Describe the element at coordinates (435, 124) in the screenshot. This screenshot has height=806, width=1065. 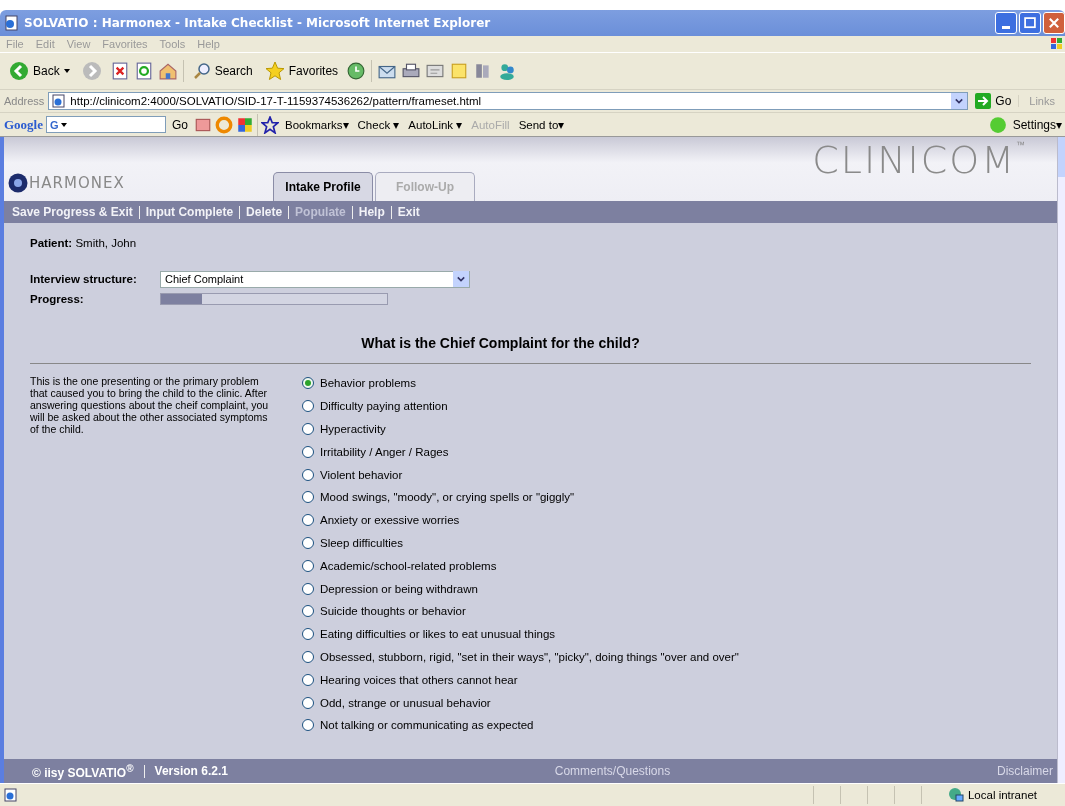
I see `google-toolbar-button: AutoLink ▾` at that location.